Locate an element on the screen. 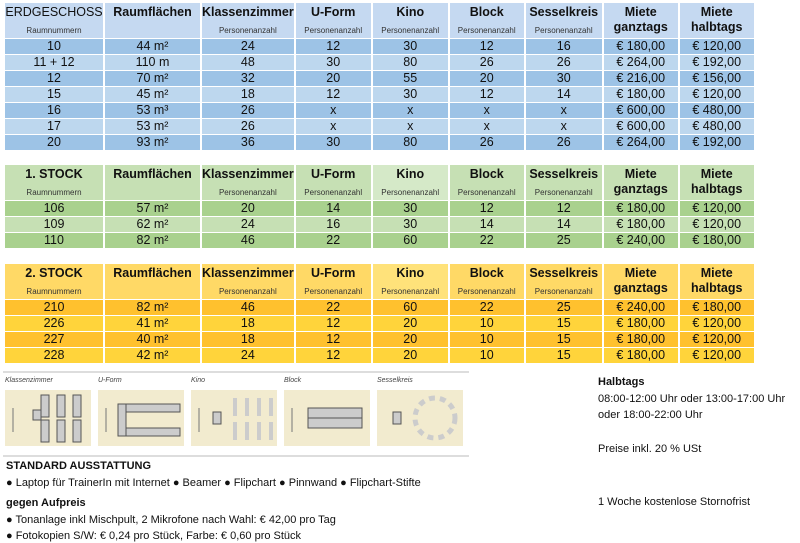 The width and height of the screenshot is (800, 543). table-cell: 60 is located at coordinates (410, 240).